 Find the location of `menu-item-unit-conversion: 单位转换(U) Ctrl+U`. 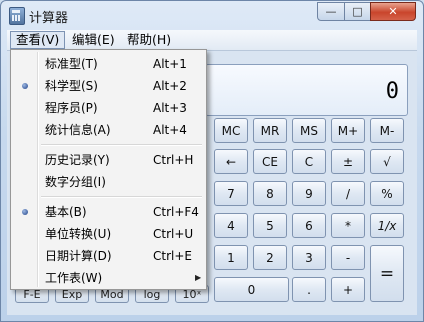

menu-item-unit-conversion: 单位转换(U) Ctrl+U is located at coordinates (108, 234).